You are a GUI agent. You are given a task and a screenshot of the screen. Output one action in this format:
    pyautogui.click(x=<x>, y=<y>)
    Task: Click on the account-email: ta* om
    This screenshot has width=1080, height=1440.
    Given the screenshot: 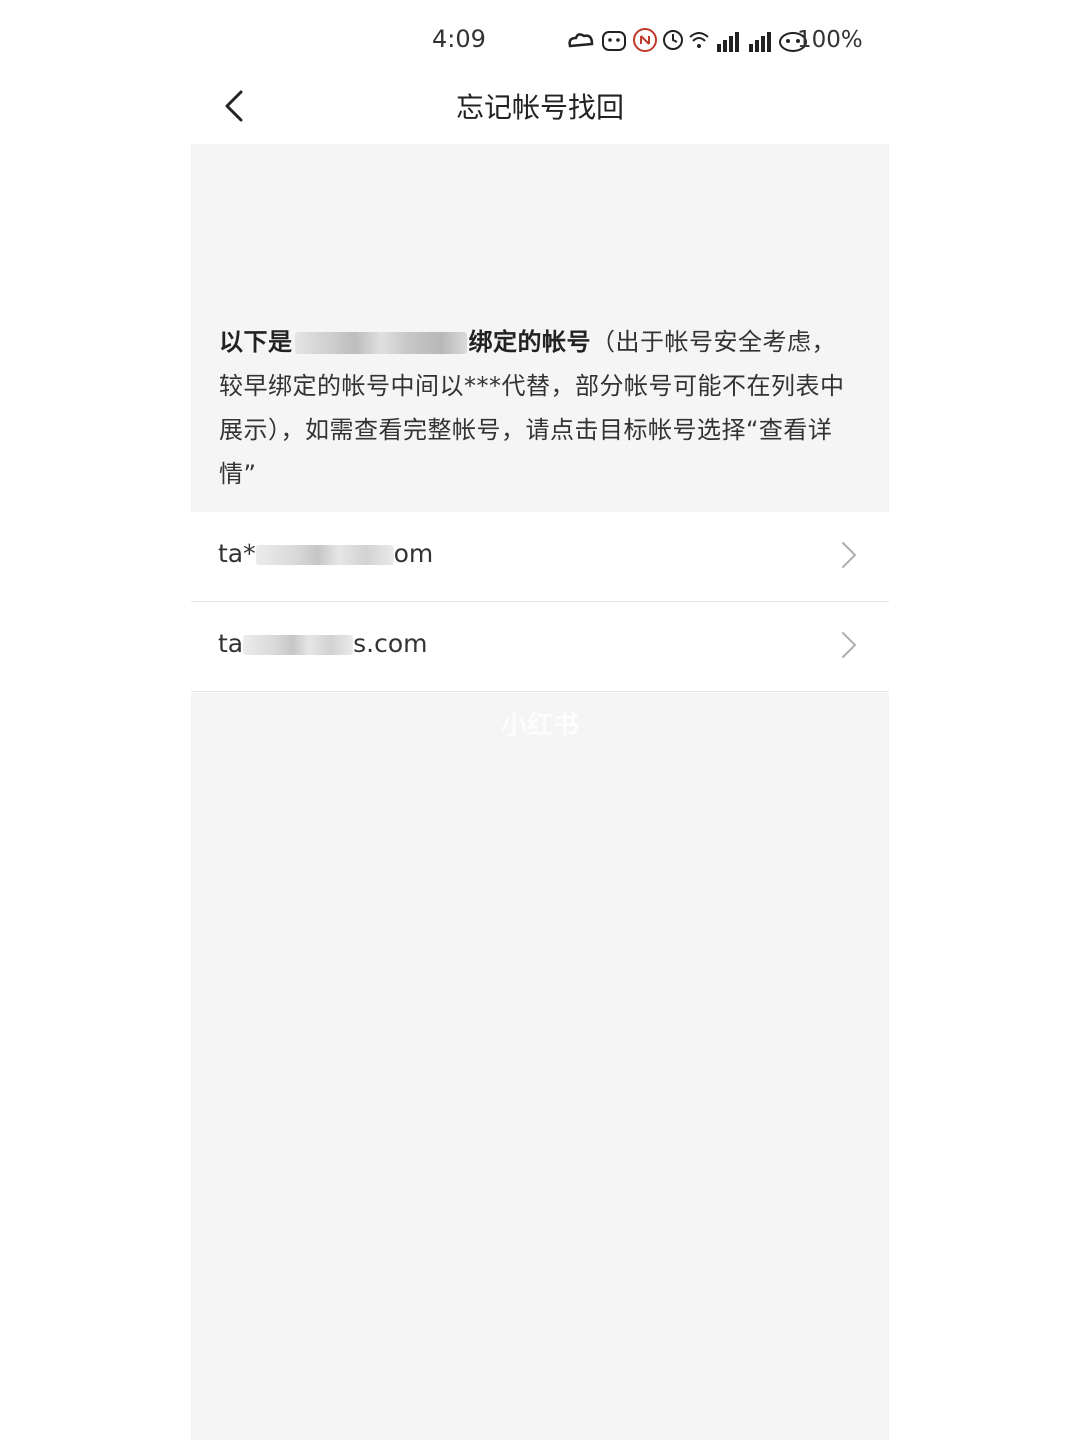 What is the action you would take?
    pyautogui.click(x=325, y=553)
    